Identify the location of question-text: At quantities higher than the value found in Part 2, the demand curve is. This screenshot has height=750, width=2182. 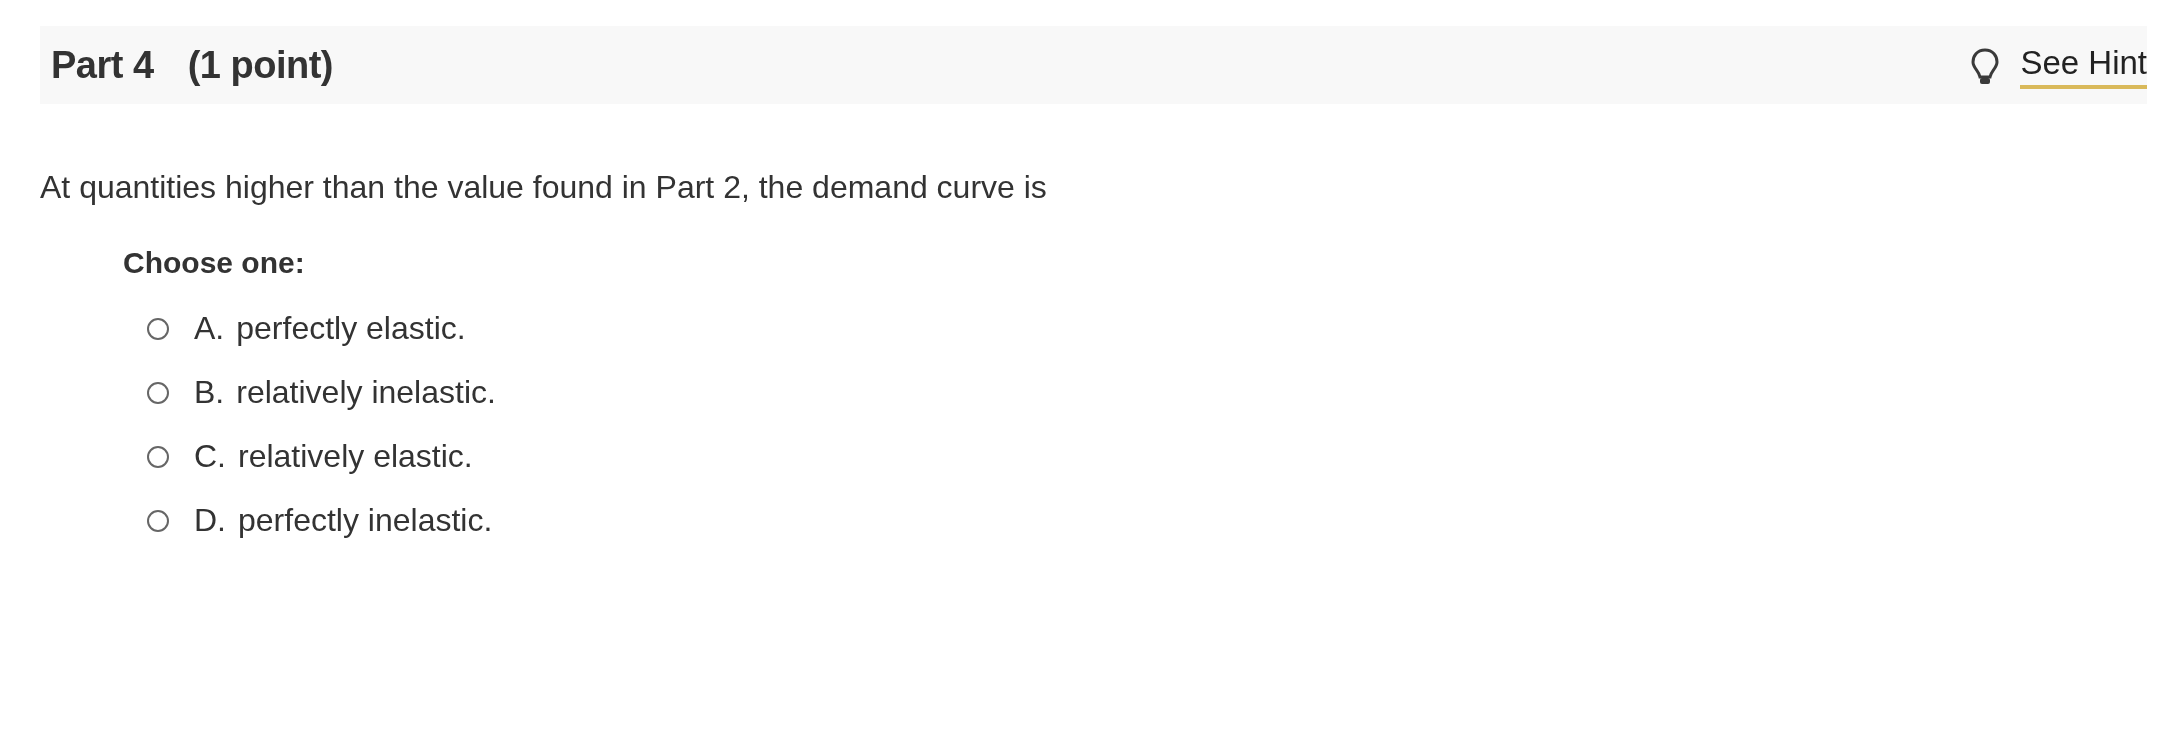
(544, 187).